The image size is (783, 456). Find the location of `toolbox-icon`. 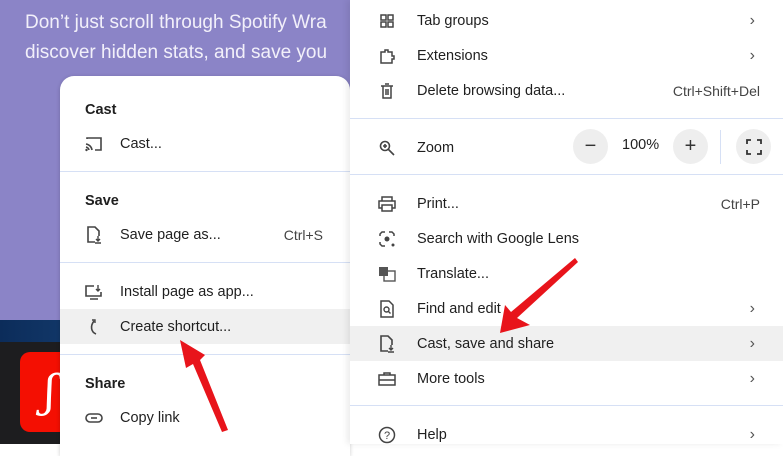

toolbox-icon is located at coordinates (387, 379).